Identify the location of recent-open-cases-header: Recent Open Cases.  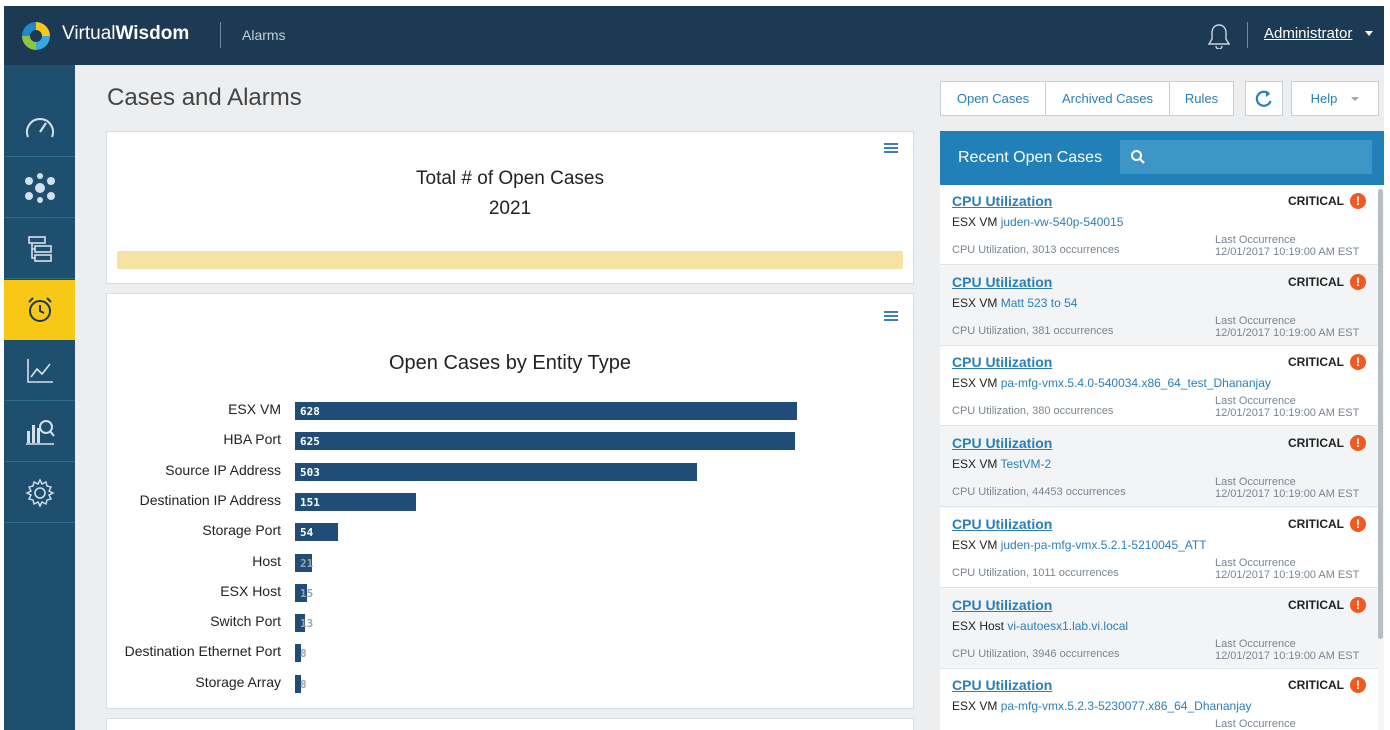
(1162, 158).